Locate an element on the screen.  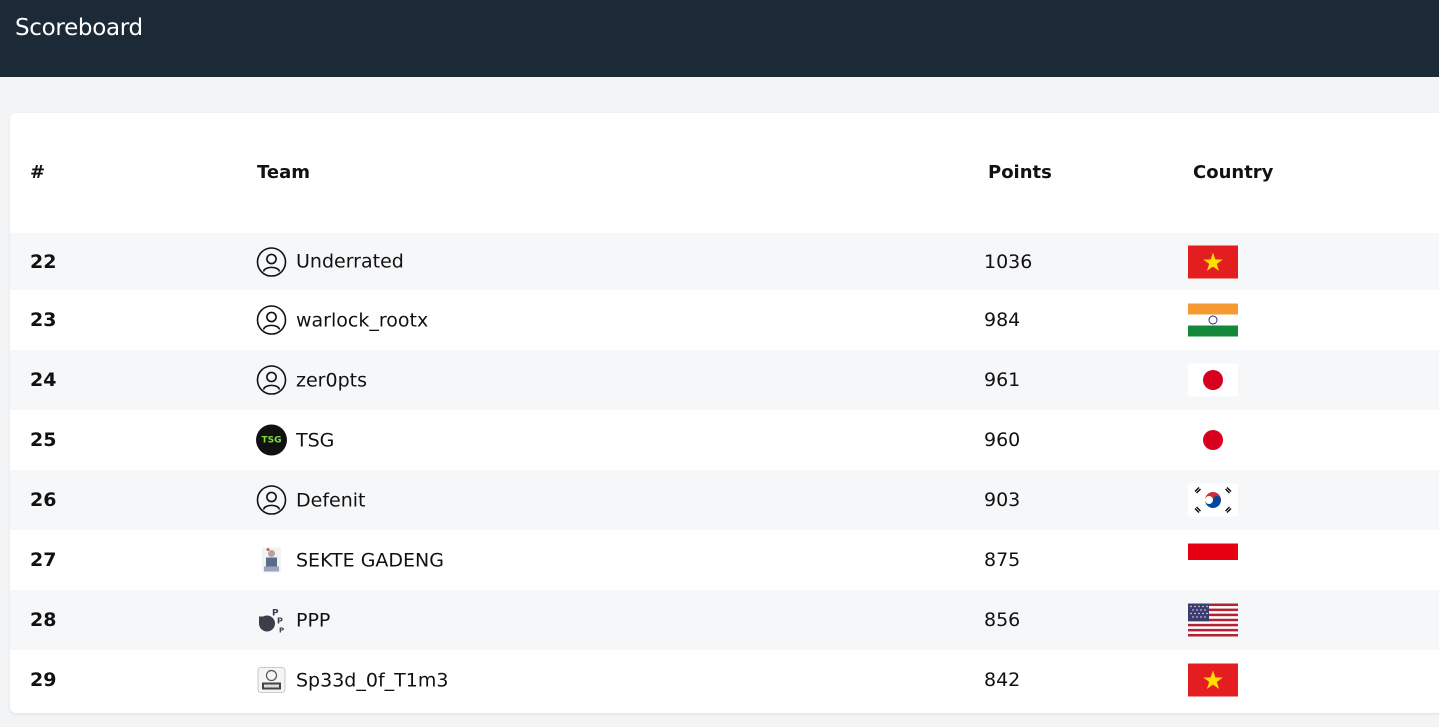
indonesia-flag-icon is located at coordinates (1213, 560).